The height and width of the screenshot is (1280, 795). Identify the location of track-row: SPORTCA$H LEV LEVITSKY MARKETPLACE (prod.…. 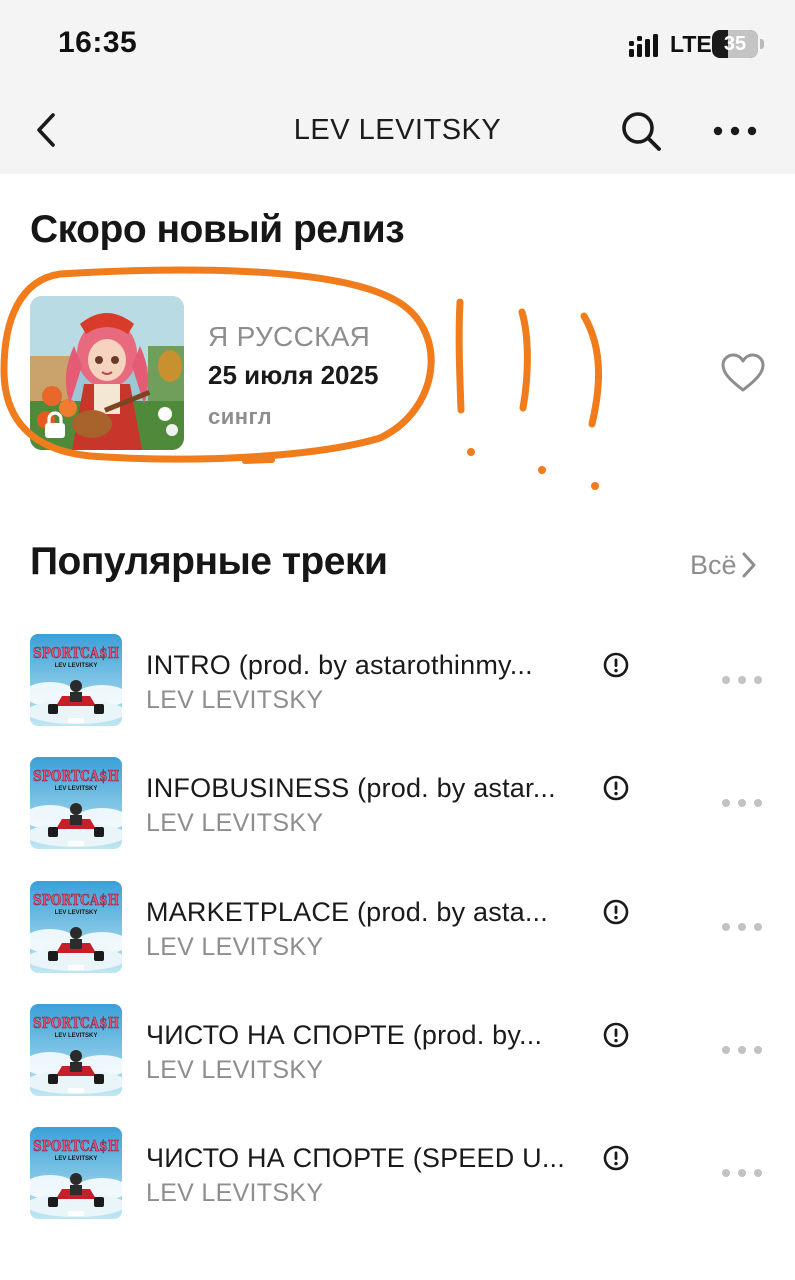
(397, 928).